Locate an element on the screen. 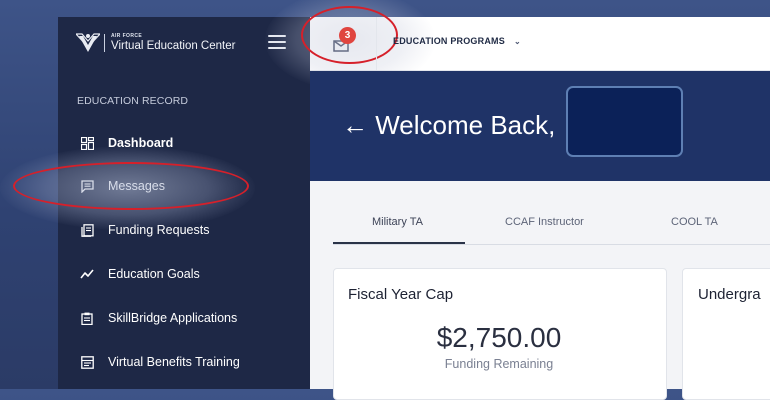 This screenshot has width=770, height=400. sidebar-item-label: Education Goals is located at coordinates (154, 274).